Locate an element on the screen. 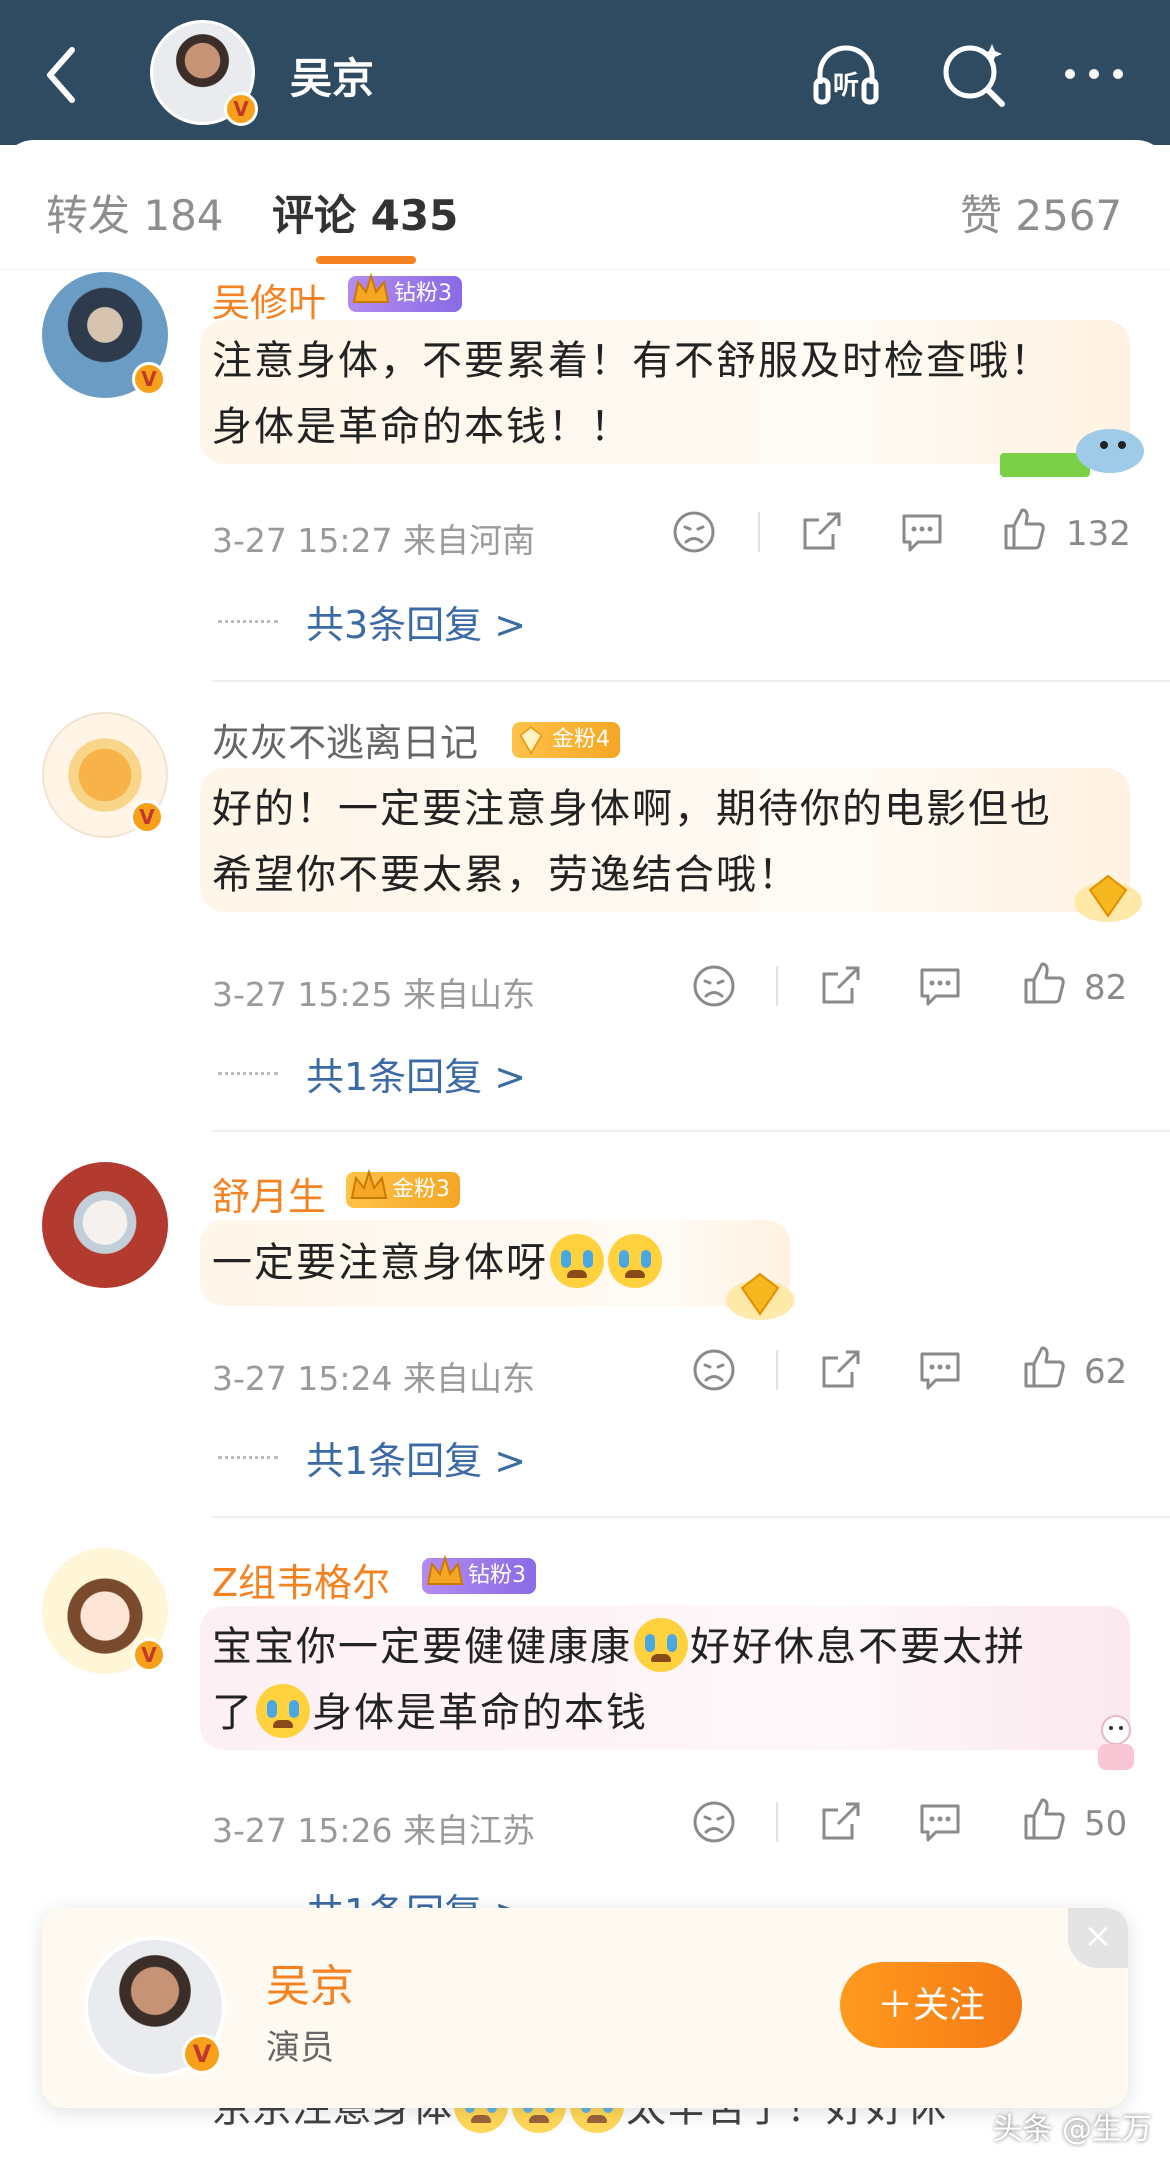 This screenshot has height=2168, width=1170. comment-timestamp-location: 3-27 15:25 来自山东 is located at coordinates (373, 994).